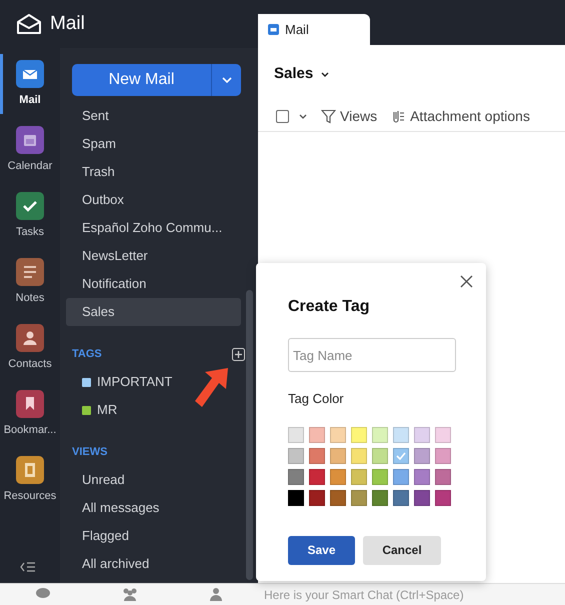 This screenshot has height=605, width=565. What do you see at coordinates (466, 281) in the screenshot?
I see `close-icon` at bounding box center [466, 281].